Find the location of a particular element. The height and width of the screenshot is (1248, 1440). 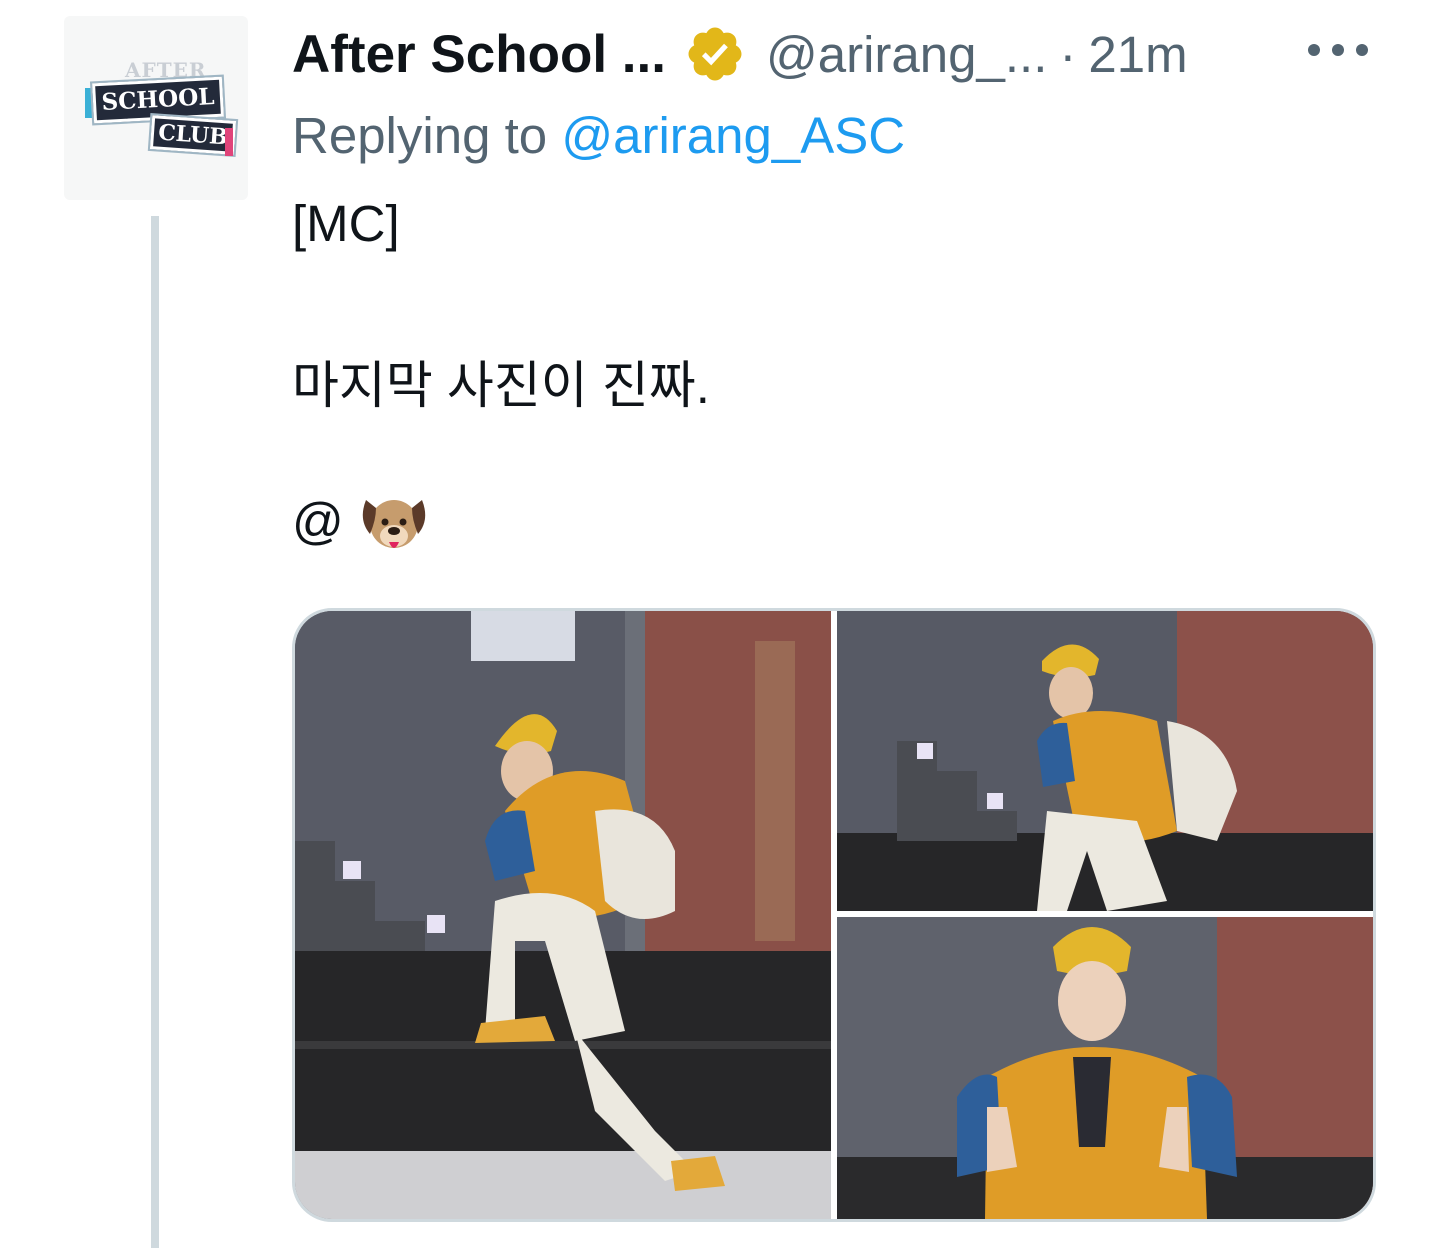

more-options-icon is located at coordinates (1338, 50).